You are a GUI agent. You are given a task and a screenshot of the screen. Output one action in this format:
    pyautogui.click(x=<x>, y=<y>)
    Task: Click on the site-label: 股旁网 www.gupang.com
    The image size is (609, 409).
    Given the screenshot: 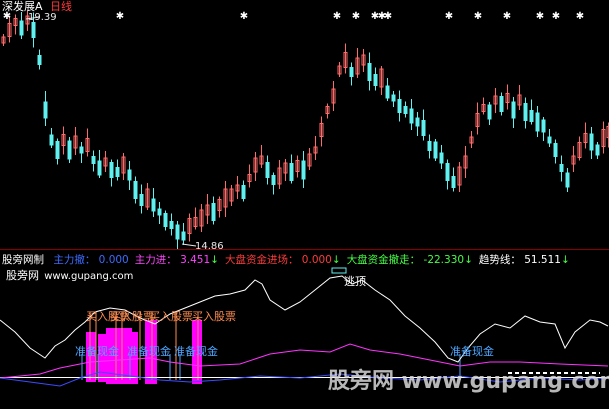 What is the action you would take?
    pyautogui.click(x=69, y=276)
    